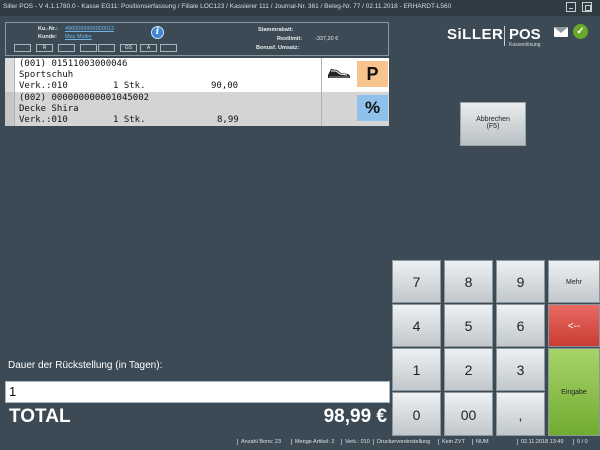 The width and height of the screenshot is (600, 450). Describe the element at coordinates (580, 442) in the screenshot. I see `status-counter: 0 / 0` at that location.